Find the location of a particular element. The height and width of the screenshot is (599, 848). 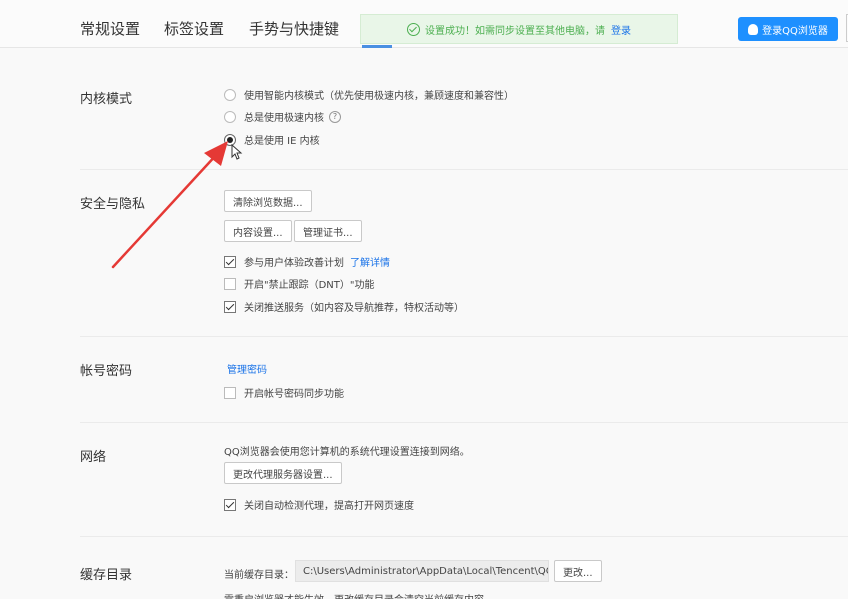

kernel-option-smart: 使用智能内核模式（优先使用极速内核，兼顾速度和兼容性） is located at coordinates (369, 94).